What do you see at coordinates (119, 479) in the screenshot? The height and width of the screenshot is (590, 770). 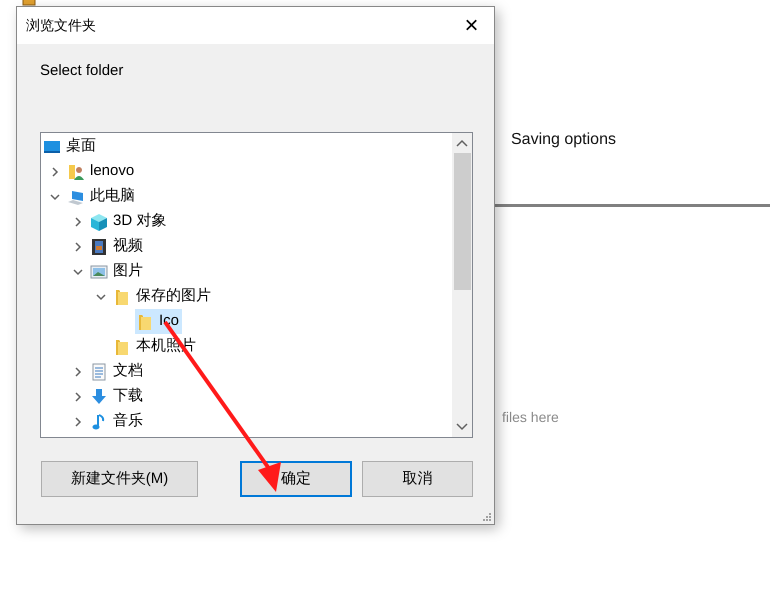 I see `dialog-button: 新建文件夹(M)` at bounding box center [119, 479].